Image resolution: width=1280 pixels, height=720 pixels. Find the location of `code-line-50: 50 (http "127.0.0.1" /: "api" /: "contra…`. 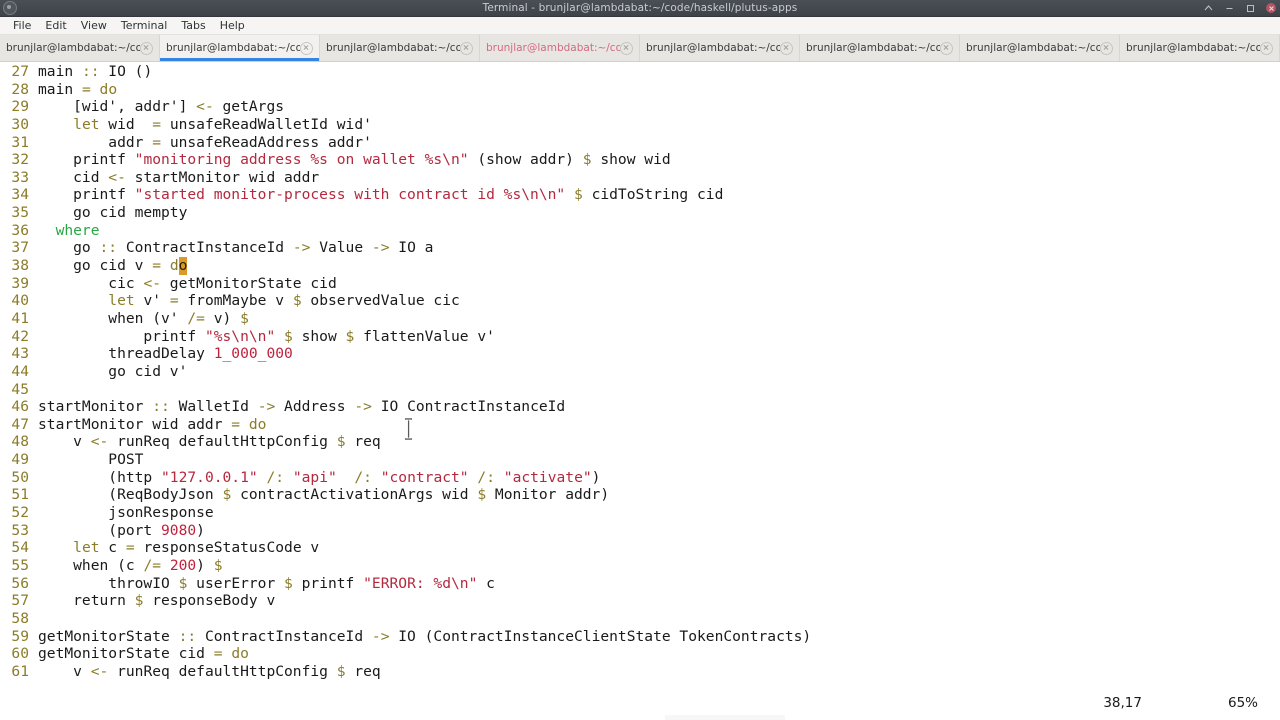

code-line-50: 50 (http "127.0.0.1" /: "api" /: "contra… is located at coordinates (640, 478).